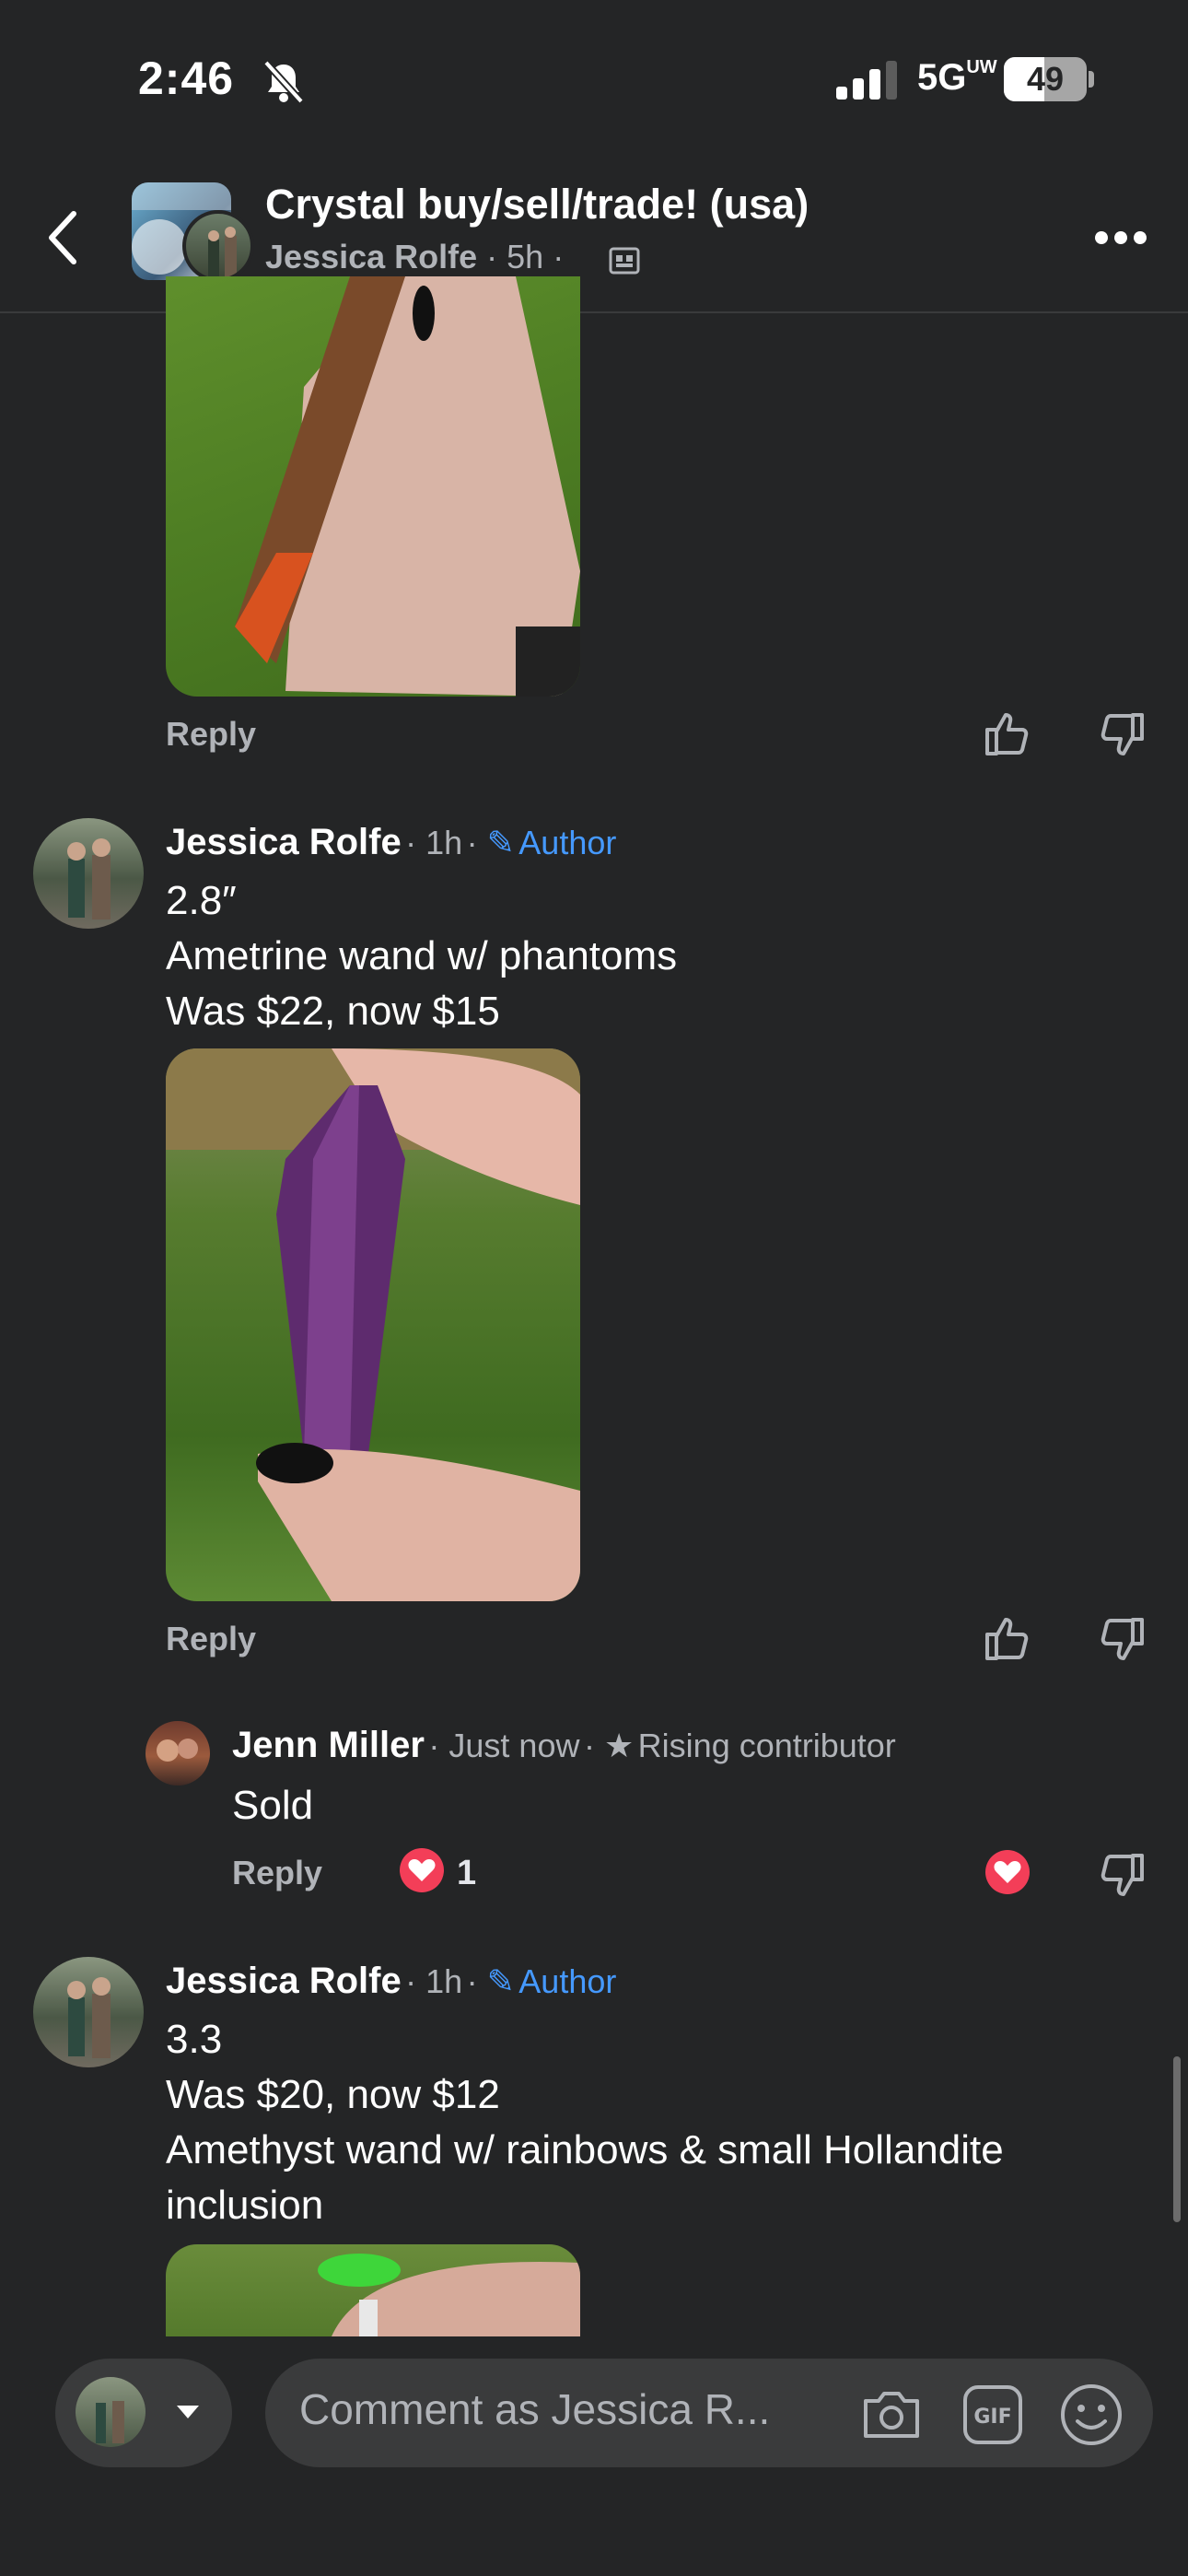  What do you see at coordinates (1091, 2415) in the screenshot?
I see `emoji-icon` at bounding box center [1091, 2415].